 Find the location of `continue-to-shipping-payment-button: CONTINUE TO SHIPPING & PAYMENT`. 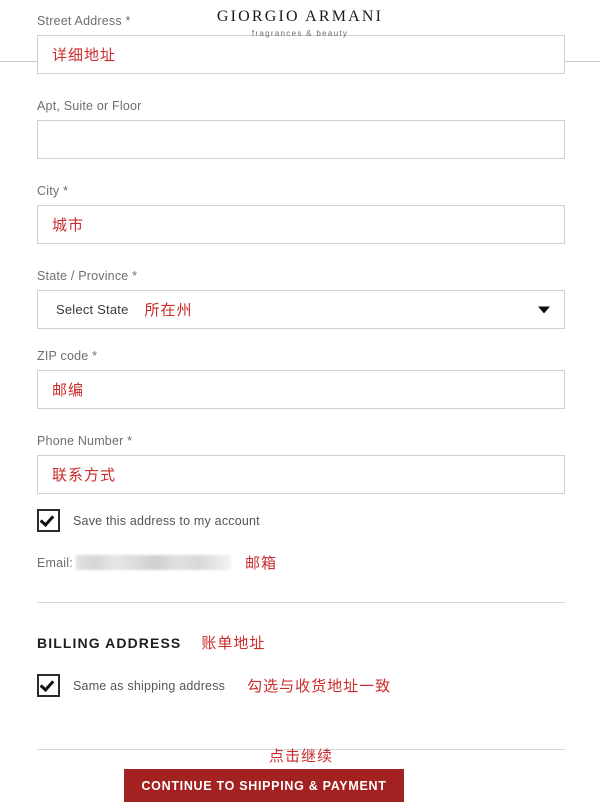

continue-to-shipping-payment-button: CONTINUE TO SHIPPING & PAYMENT is located at coordinates (264, 785).